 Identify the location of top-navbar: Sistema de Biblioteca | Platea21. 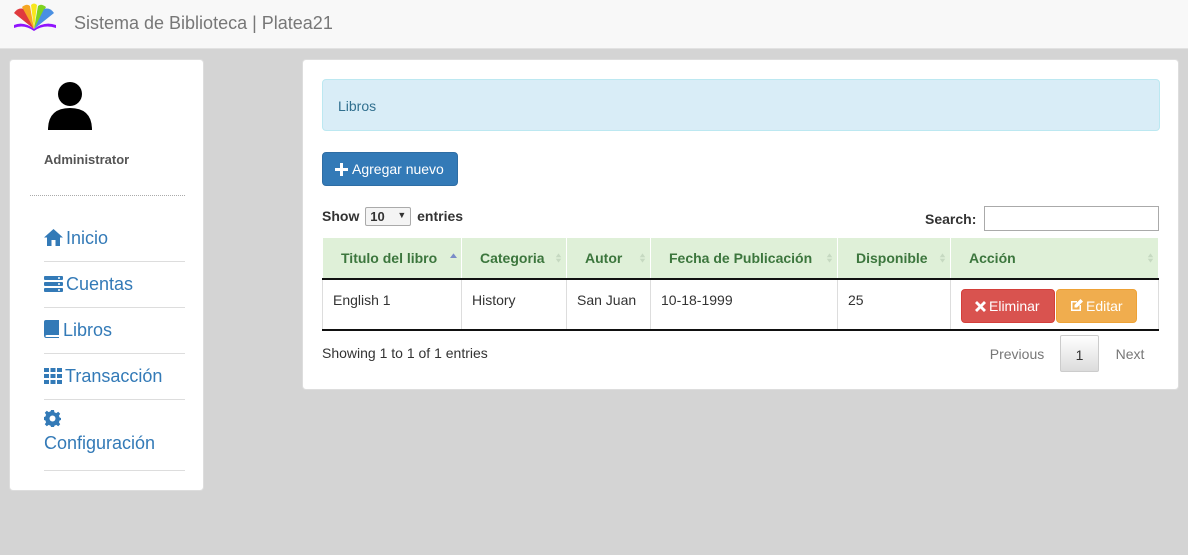
(594, 24).